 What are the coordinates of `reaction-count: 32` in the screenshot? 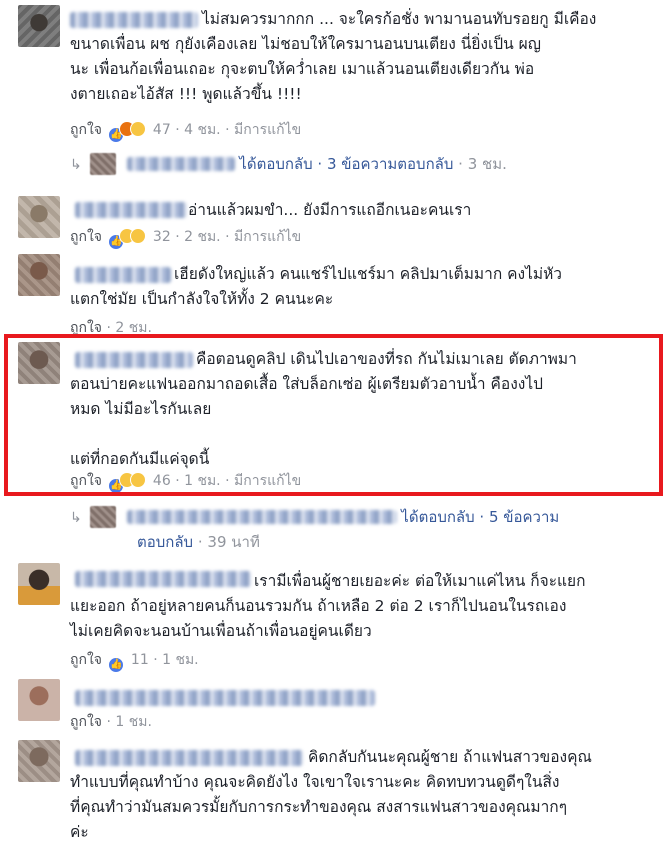 It's located at (162, 237).